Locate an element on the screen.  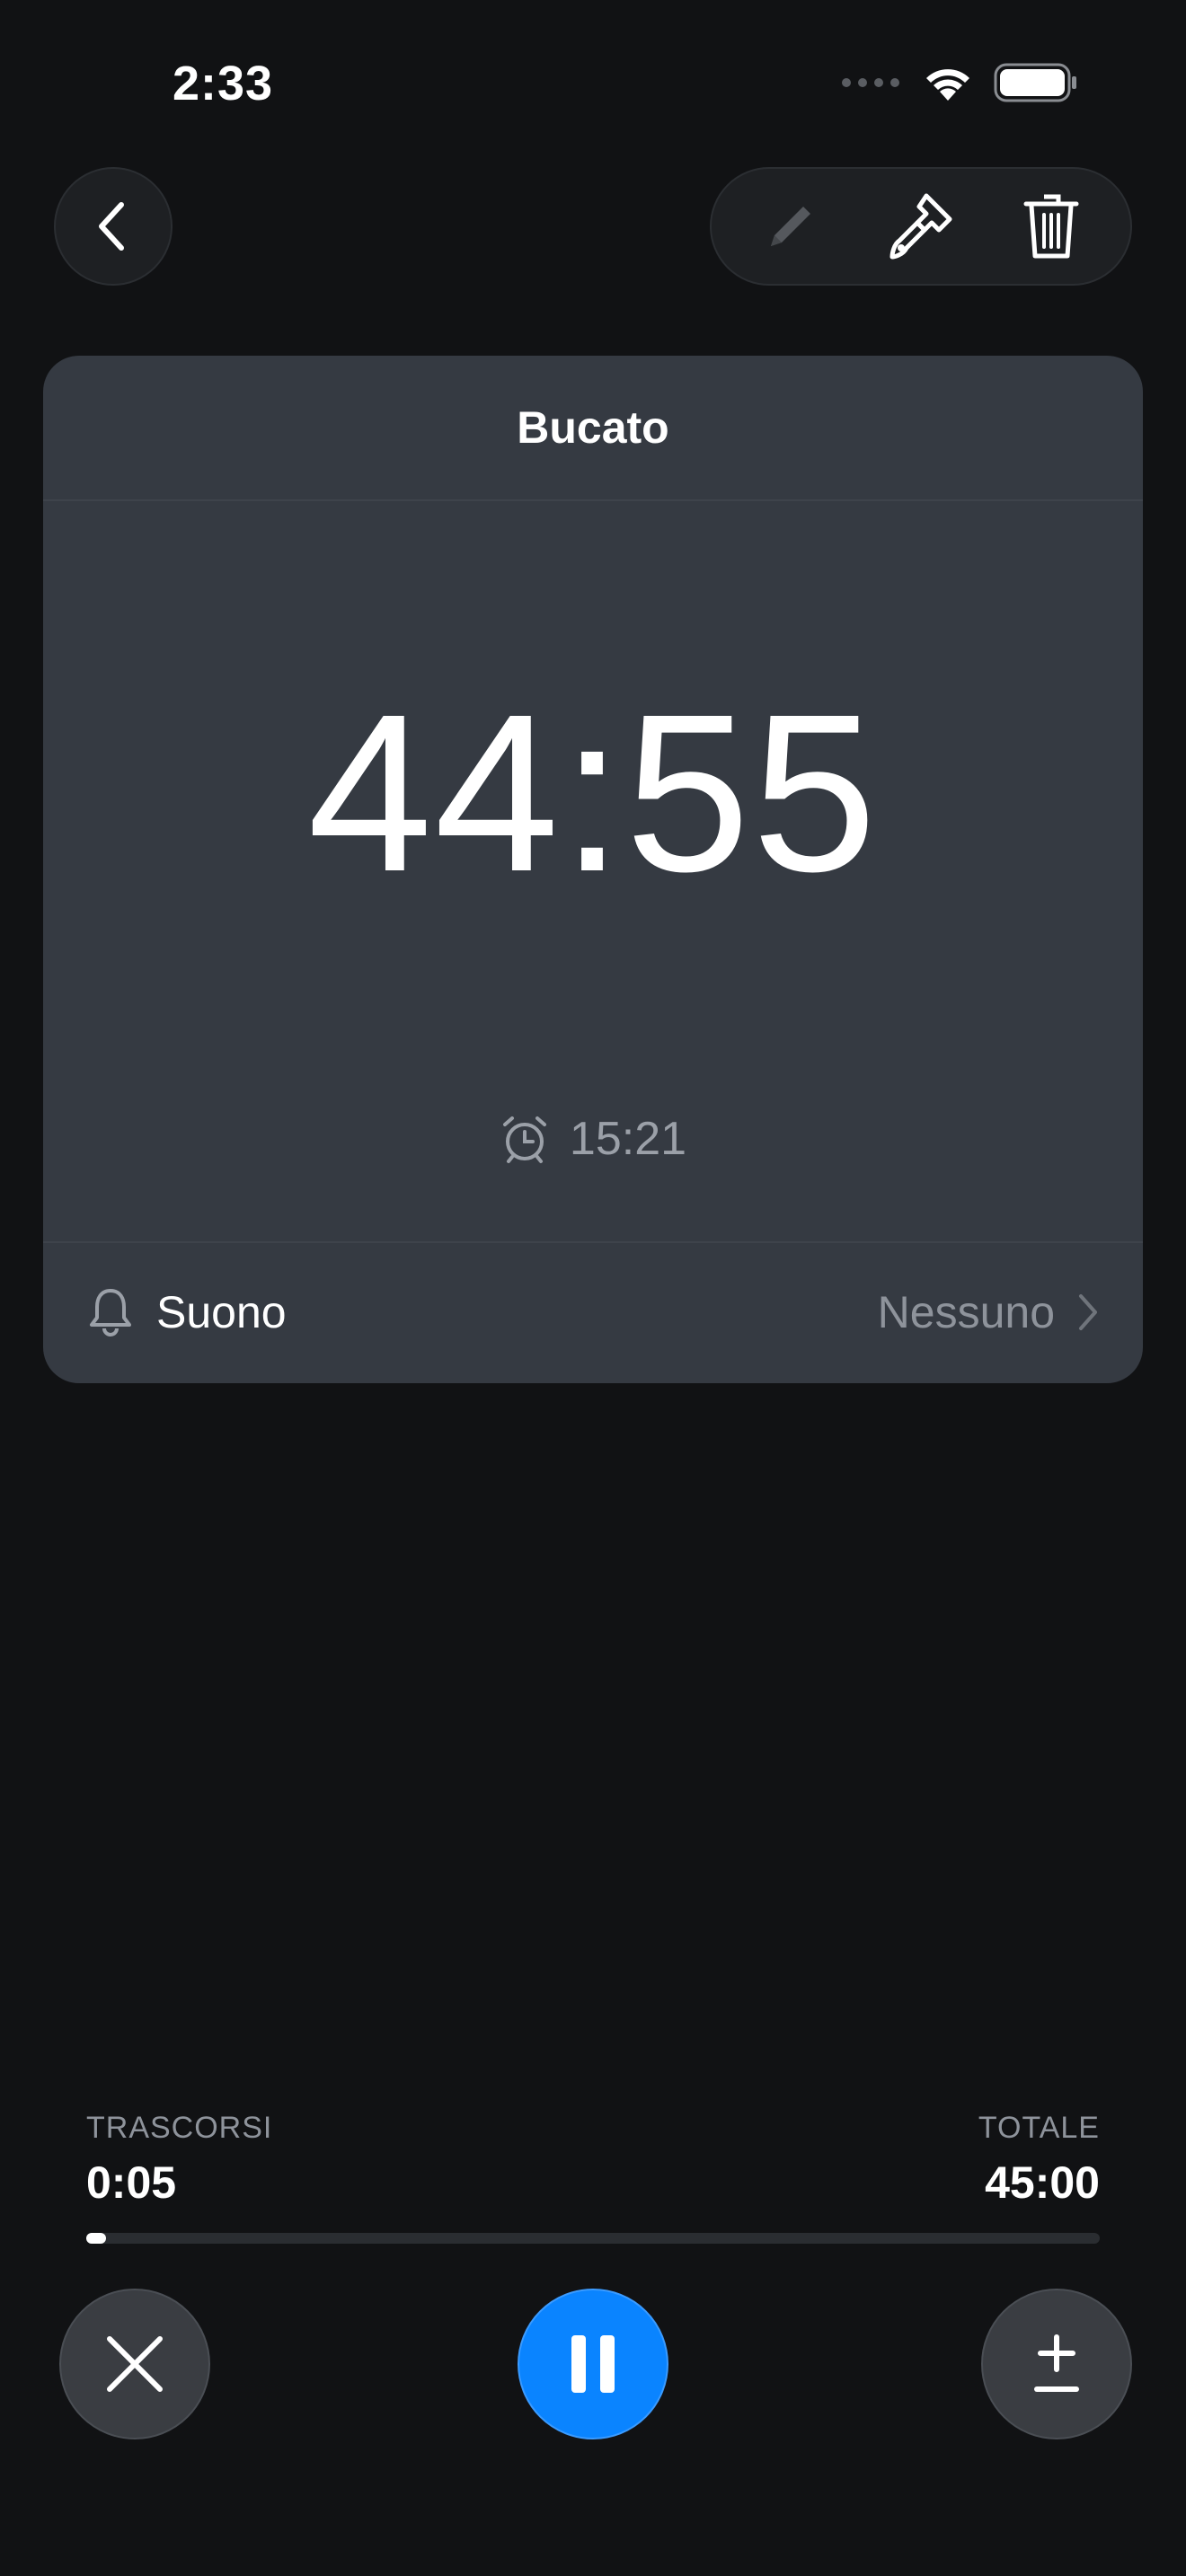
back-button is located at coordinates (113, 226).